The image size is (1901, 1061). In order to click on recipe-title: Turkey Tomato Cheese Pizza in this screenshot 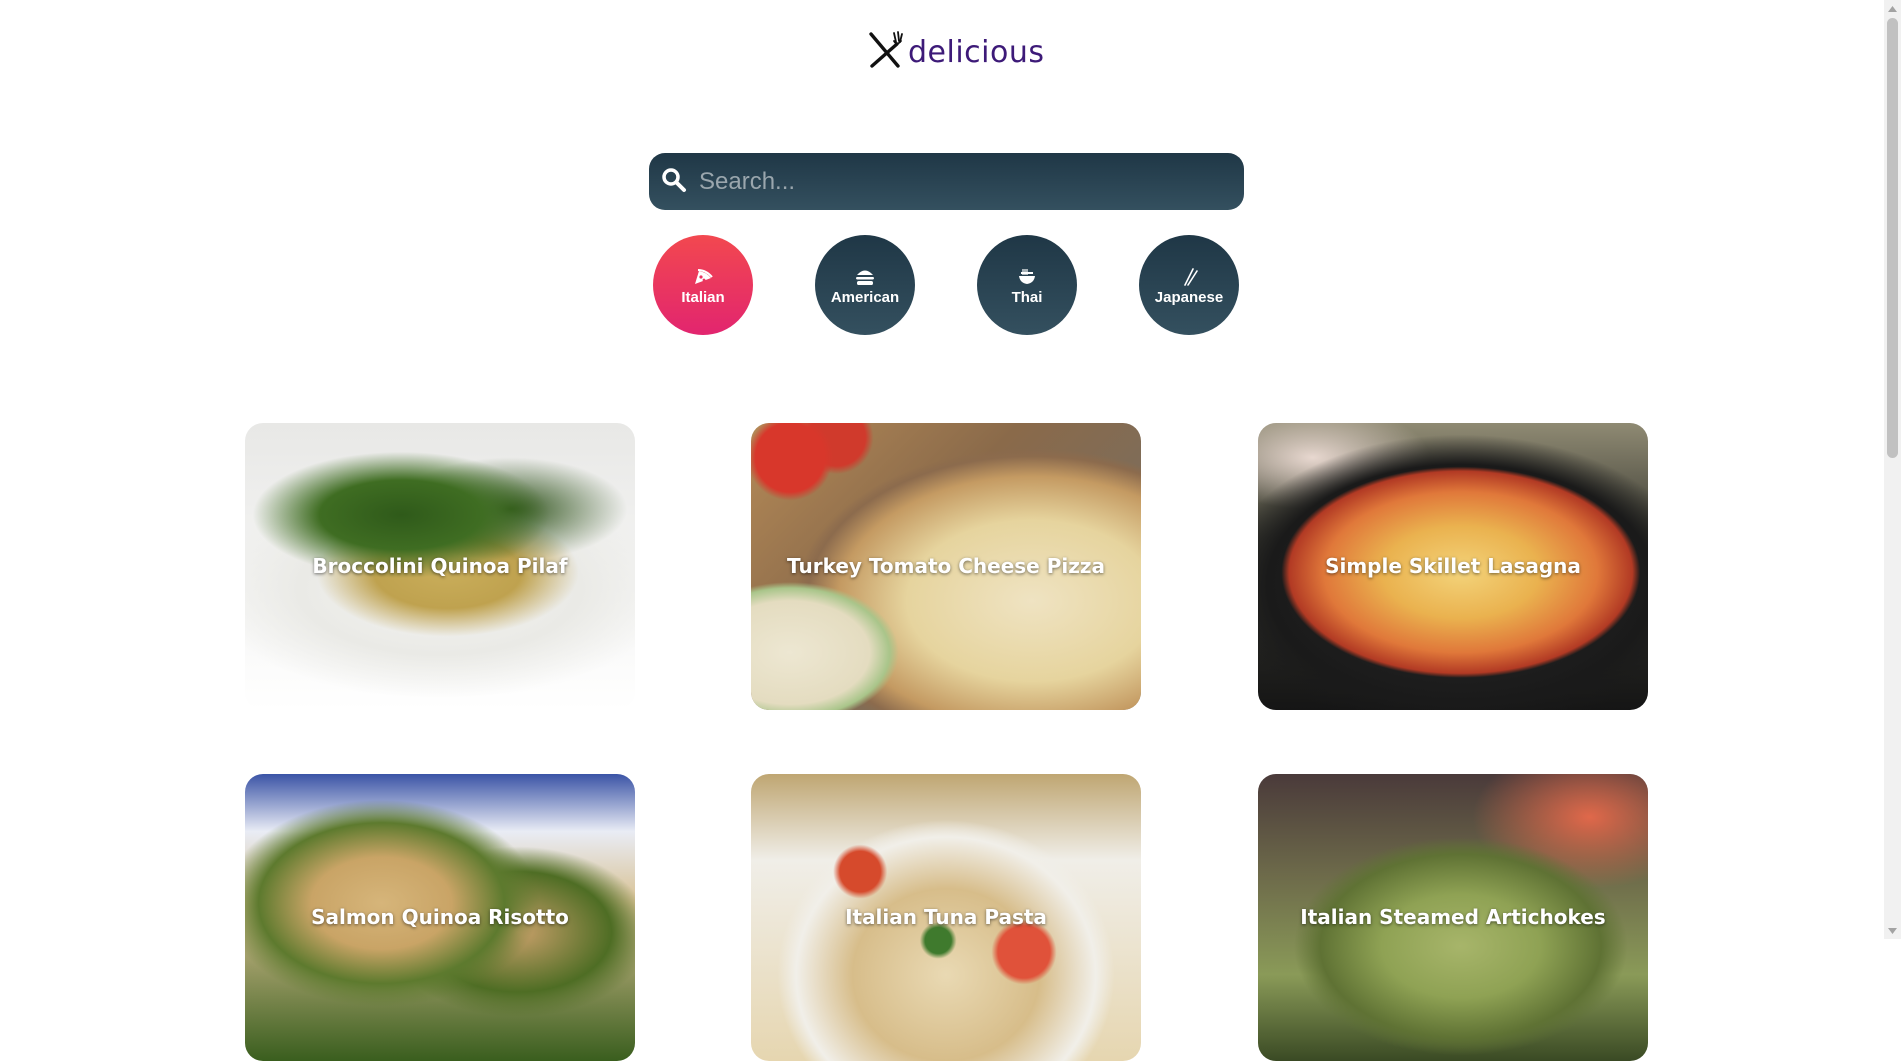, I will do `click(946, 566)`.